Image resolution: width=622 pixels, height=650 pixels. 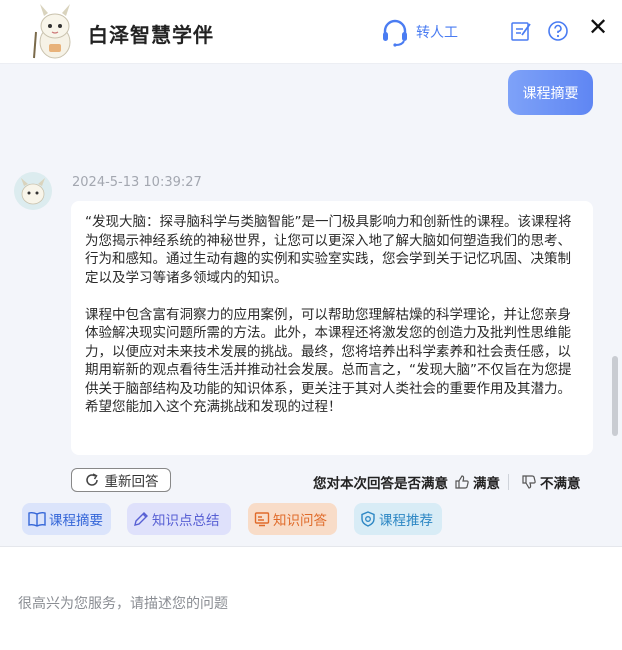 I want to click on unsatisfied-button: 不满意, so click(x=548, y=482).